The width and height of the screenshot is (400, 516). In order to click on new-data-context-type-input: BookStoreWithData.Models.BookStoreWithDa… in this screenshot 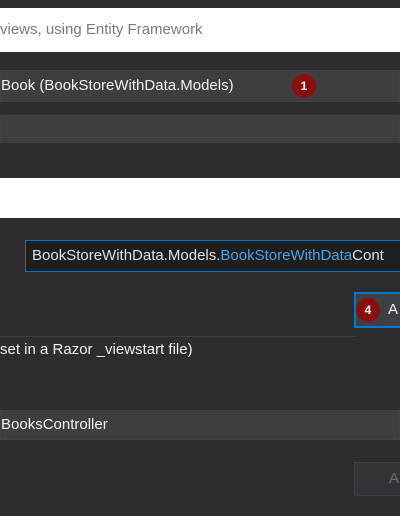, I will do `click(212, 256)`.